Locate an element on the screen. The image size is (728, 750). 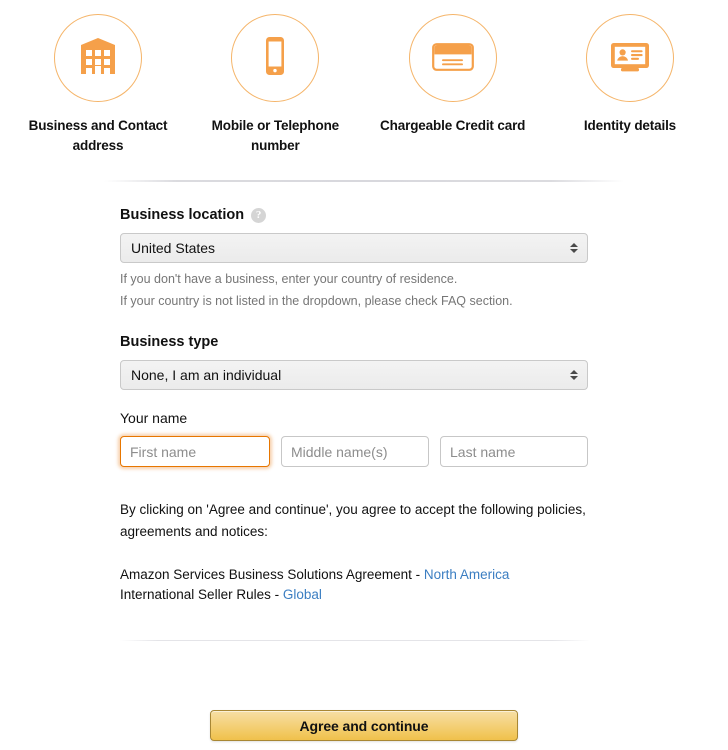
your-name-label-text: Your name is located at coordinates (154, 418).